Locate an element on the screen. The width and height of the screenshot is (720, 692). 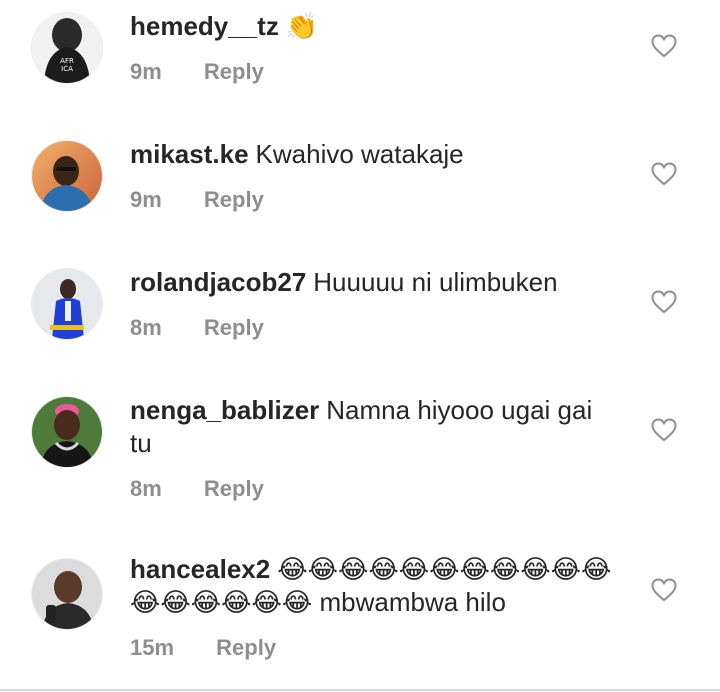
comment-username: nenga_bablizer is located at coordinates (224, 410).